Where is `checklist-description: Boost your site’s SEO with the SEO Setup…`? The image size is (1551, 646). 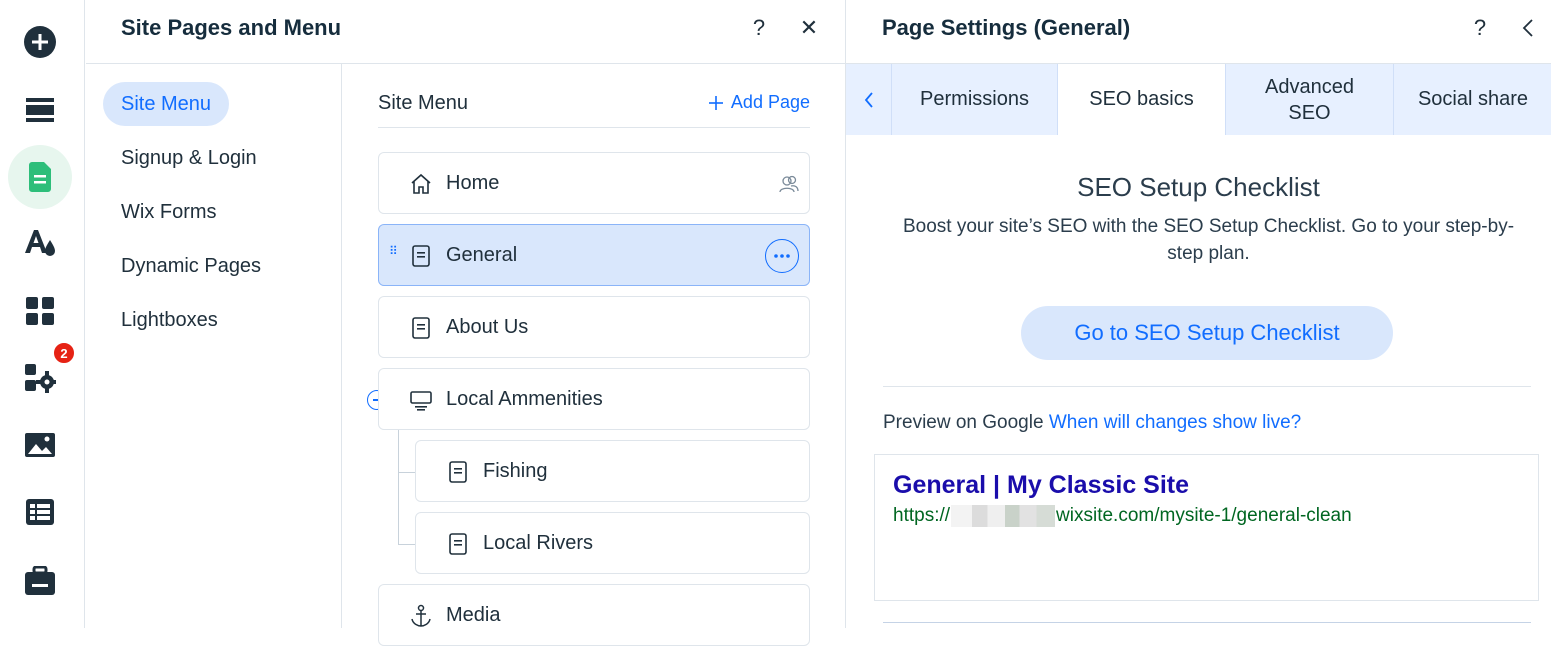
checklist-description: Boost your site’s SEO with the SEO Setup… is located at coordinates (1208, 240).